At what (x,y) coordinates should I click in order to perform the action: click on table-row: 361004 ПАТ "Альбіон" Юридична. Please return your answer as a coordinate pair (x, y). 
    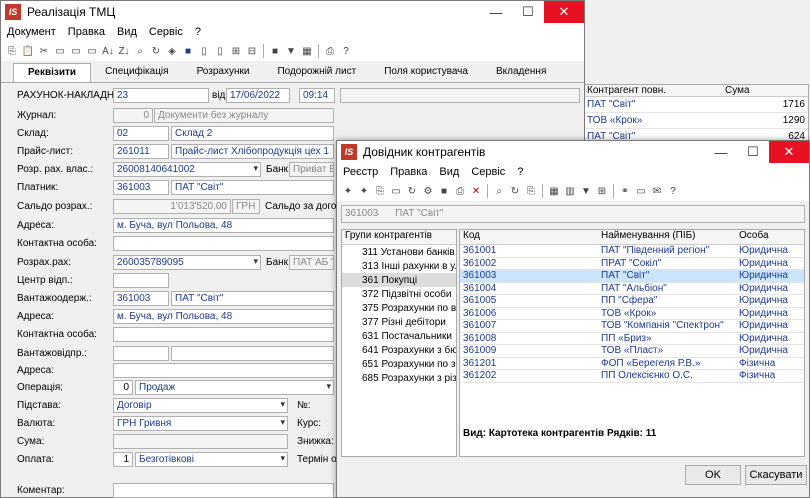
    Looking at the image, I should click on (632, 289).